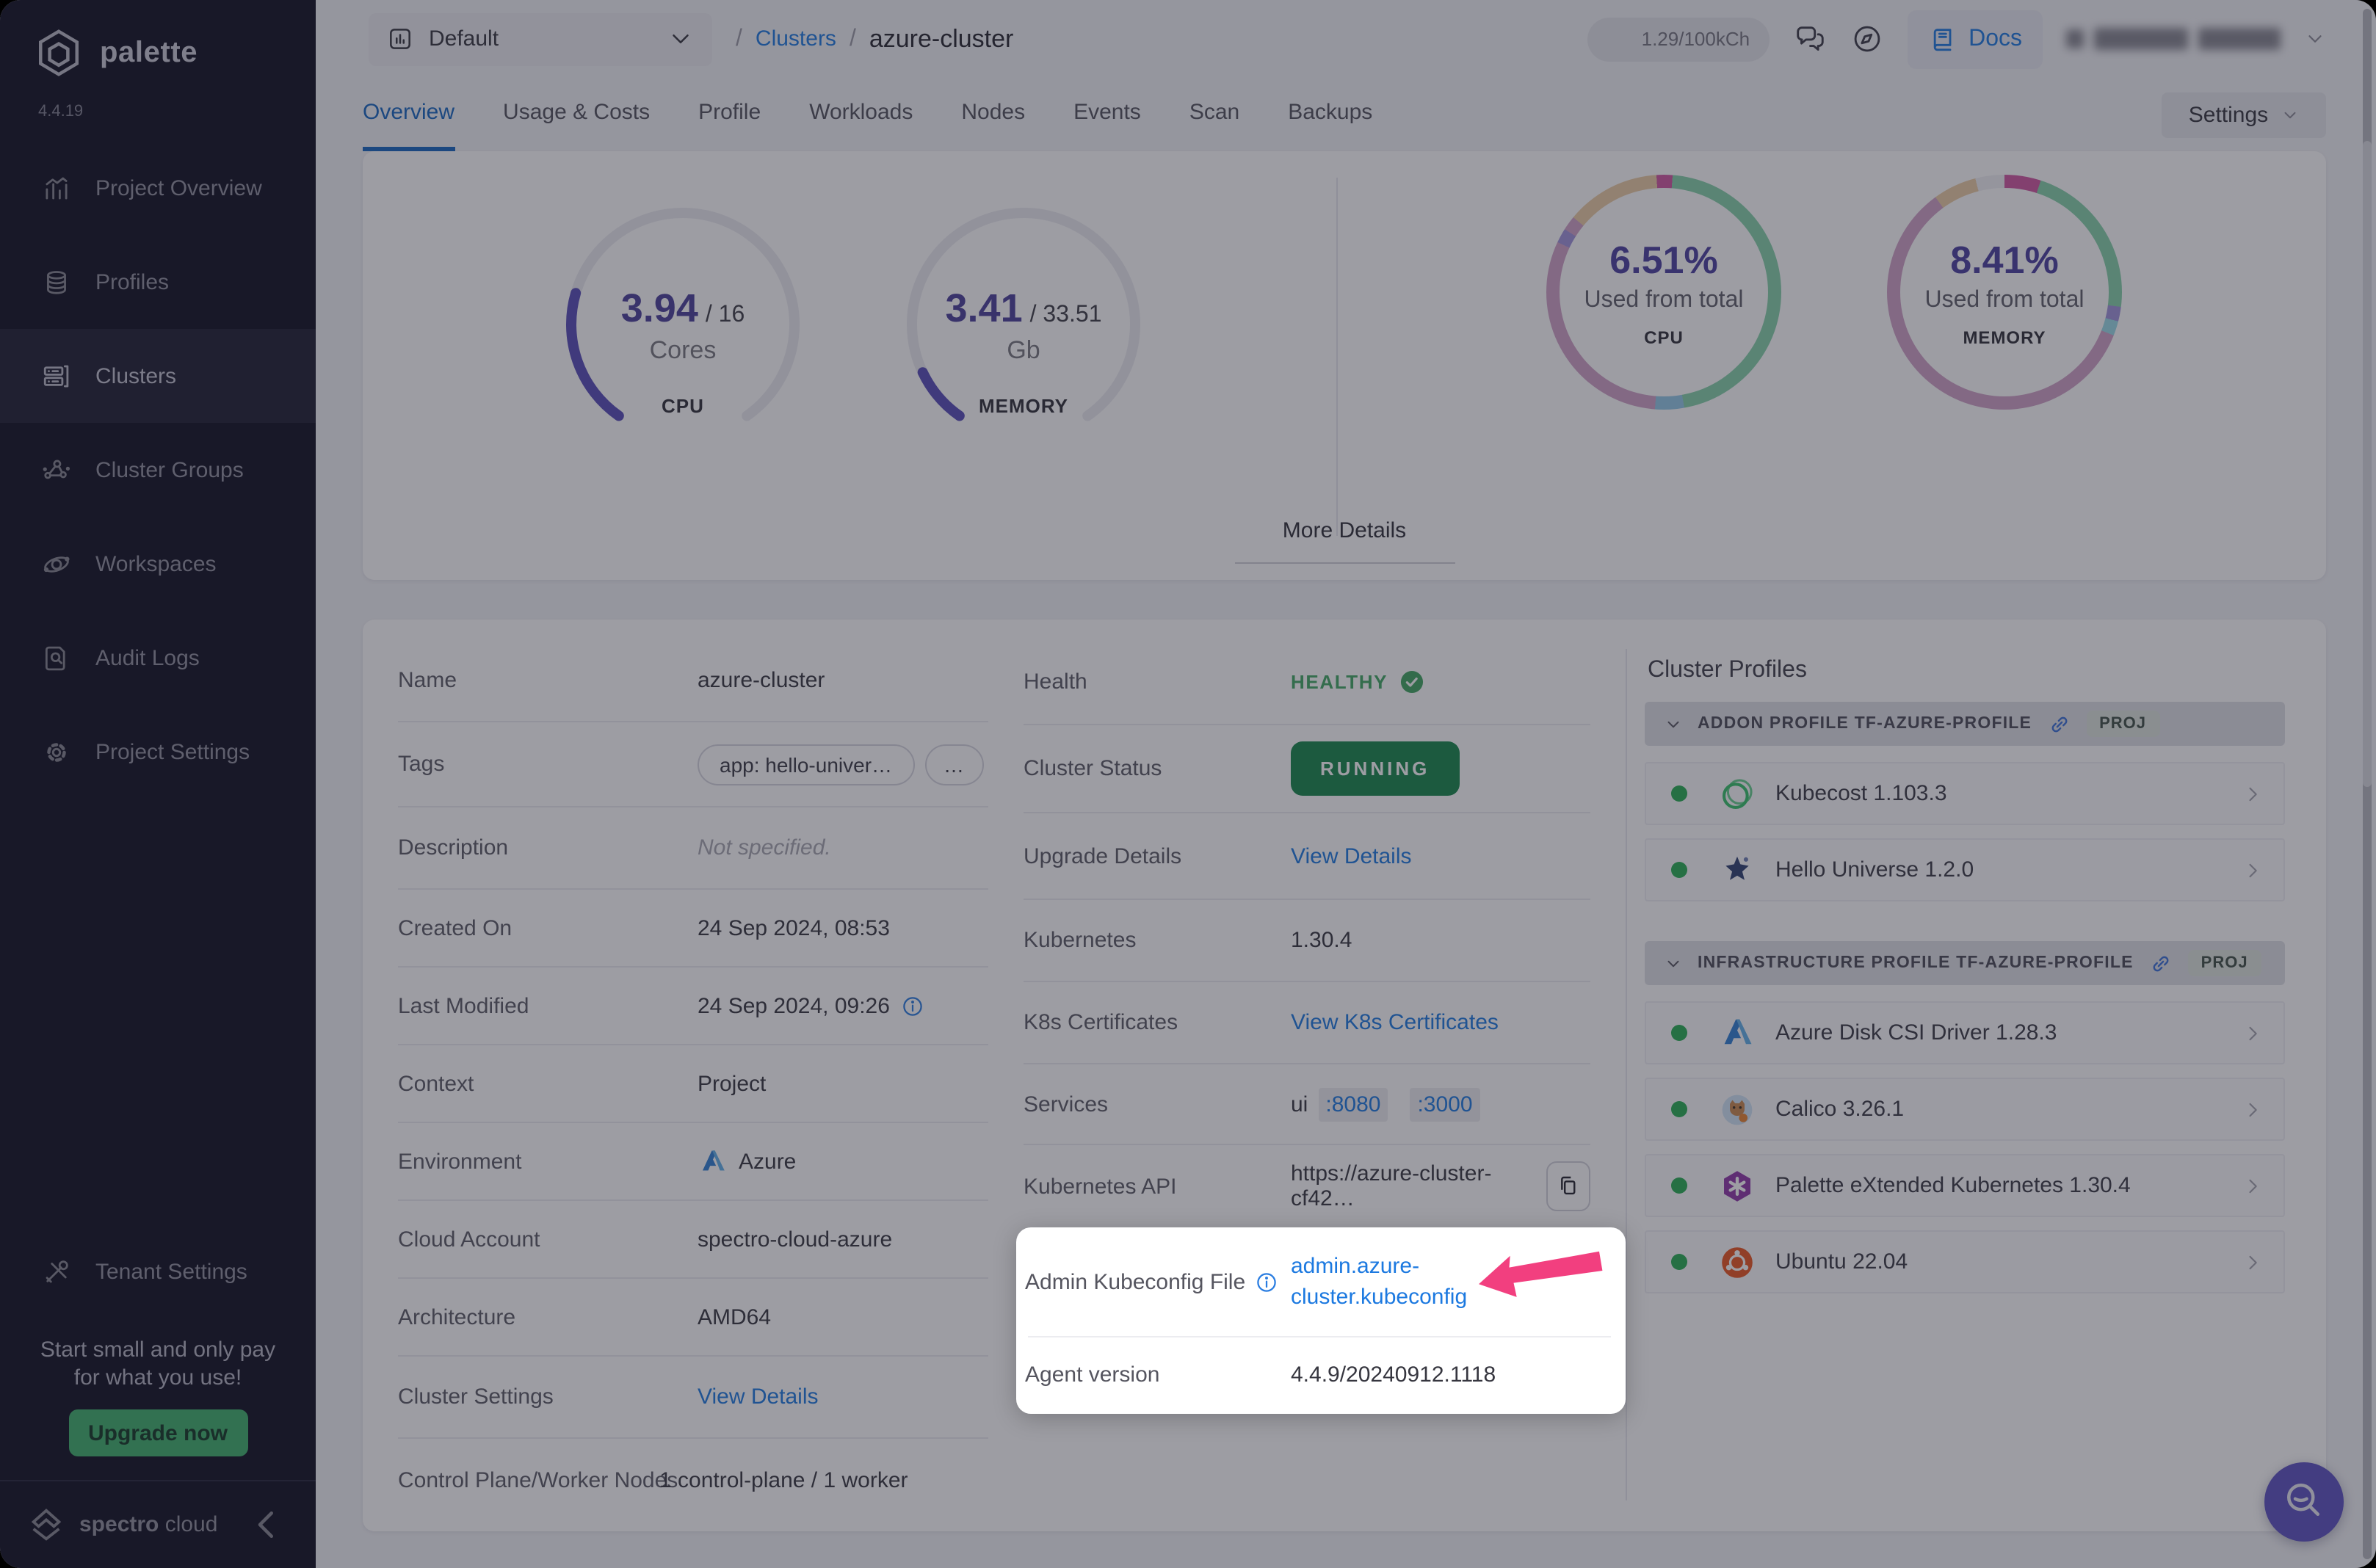  I want to click on spotlight-arrow, so click(1541, 1274).